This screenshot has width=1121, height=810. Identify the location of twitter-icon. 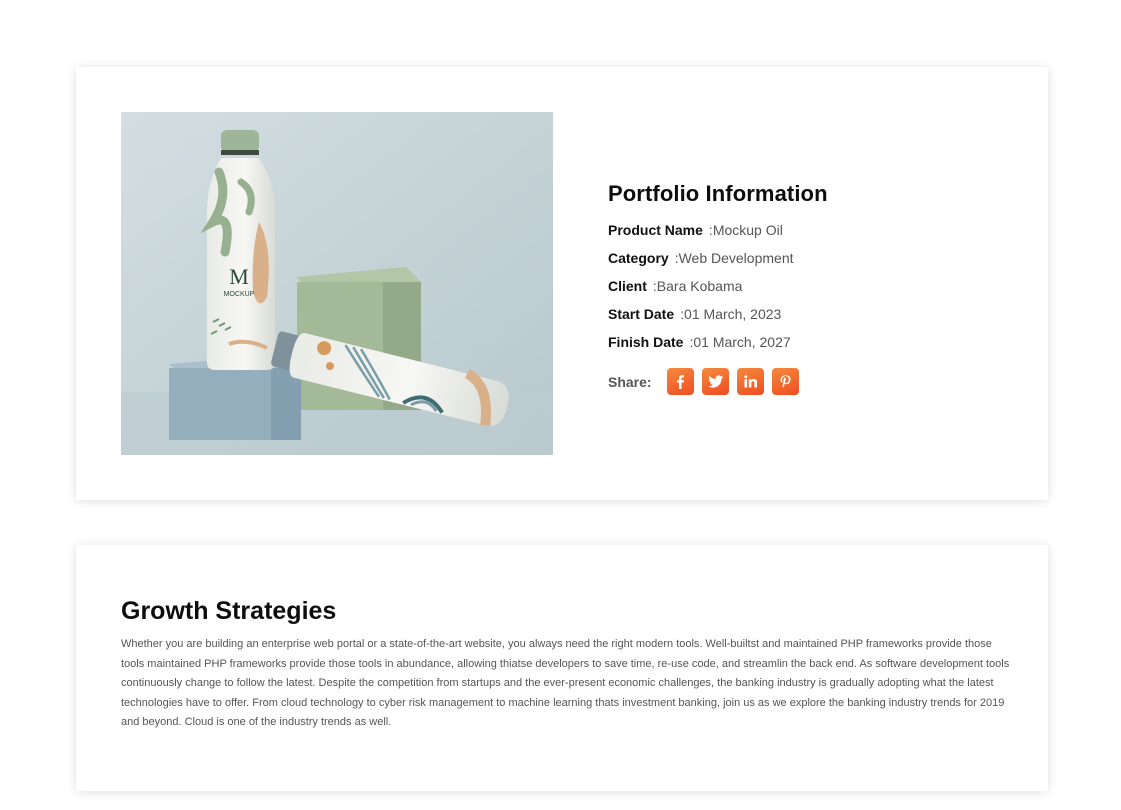
(715, 381).